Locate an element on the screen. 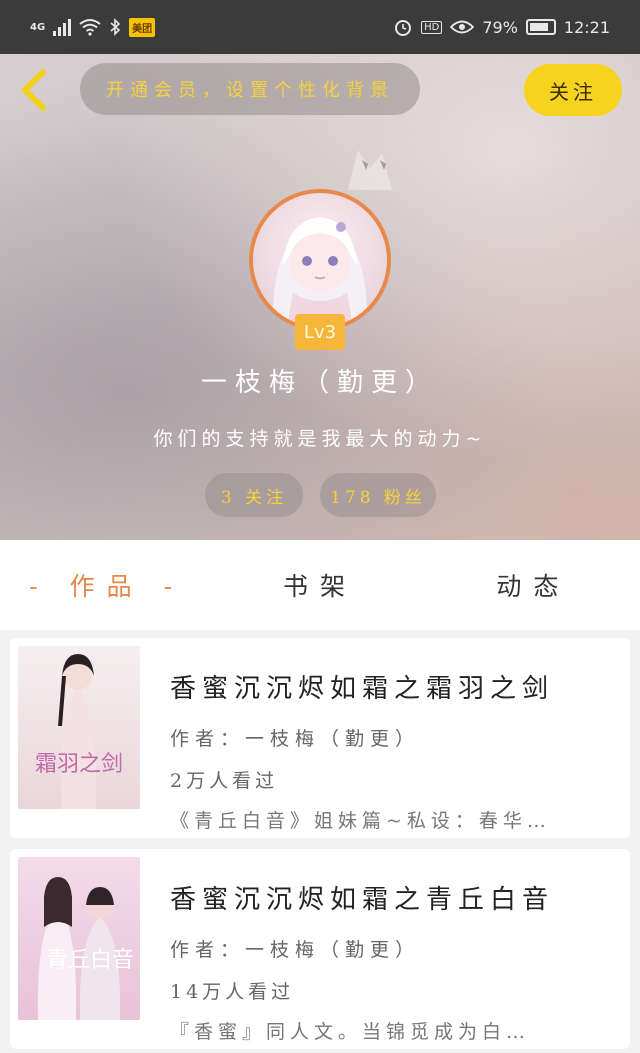  book-cover: 青丘白音 is located at coordinates (79, 938).